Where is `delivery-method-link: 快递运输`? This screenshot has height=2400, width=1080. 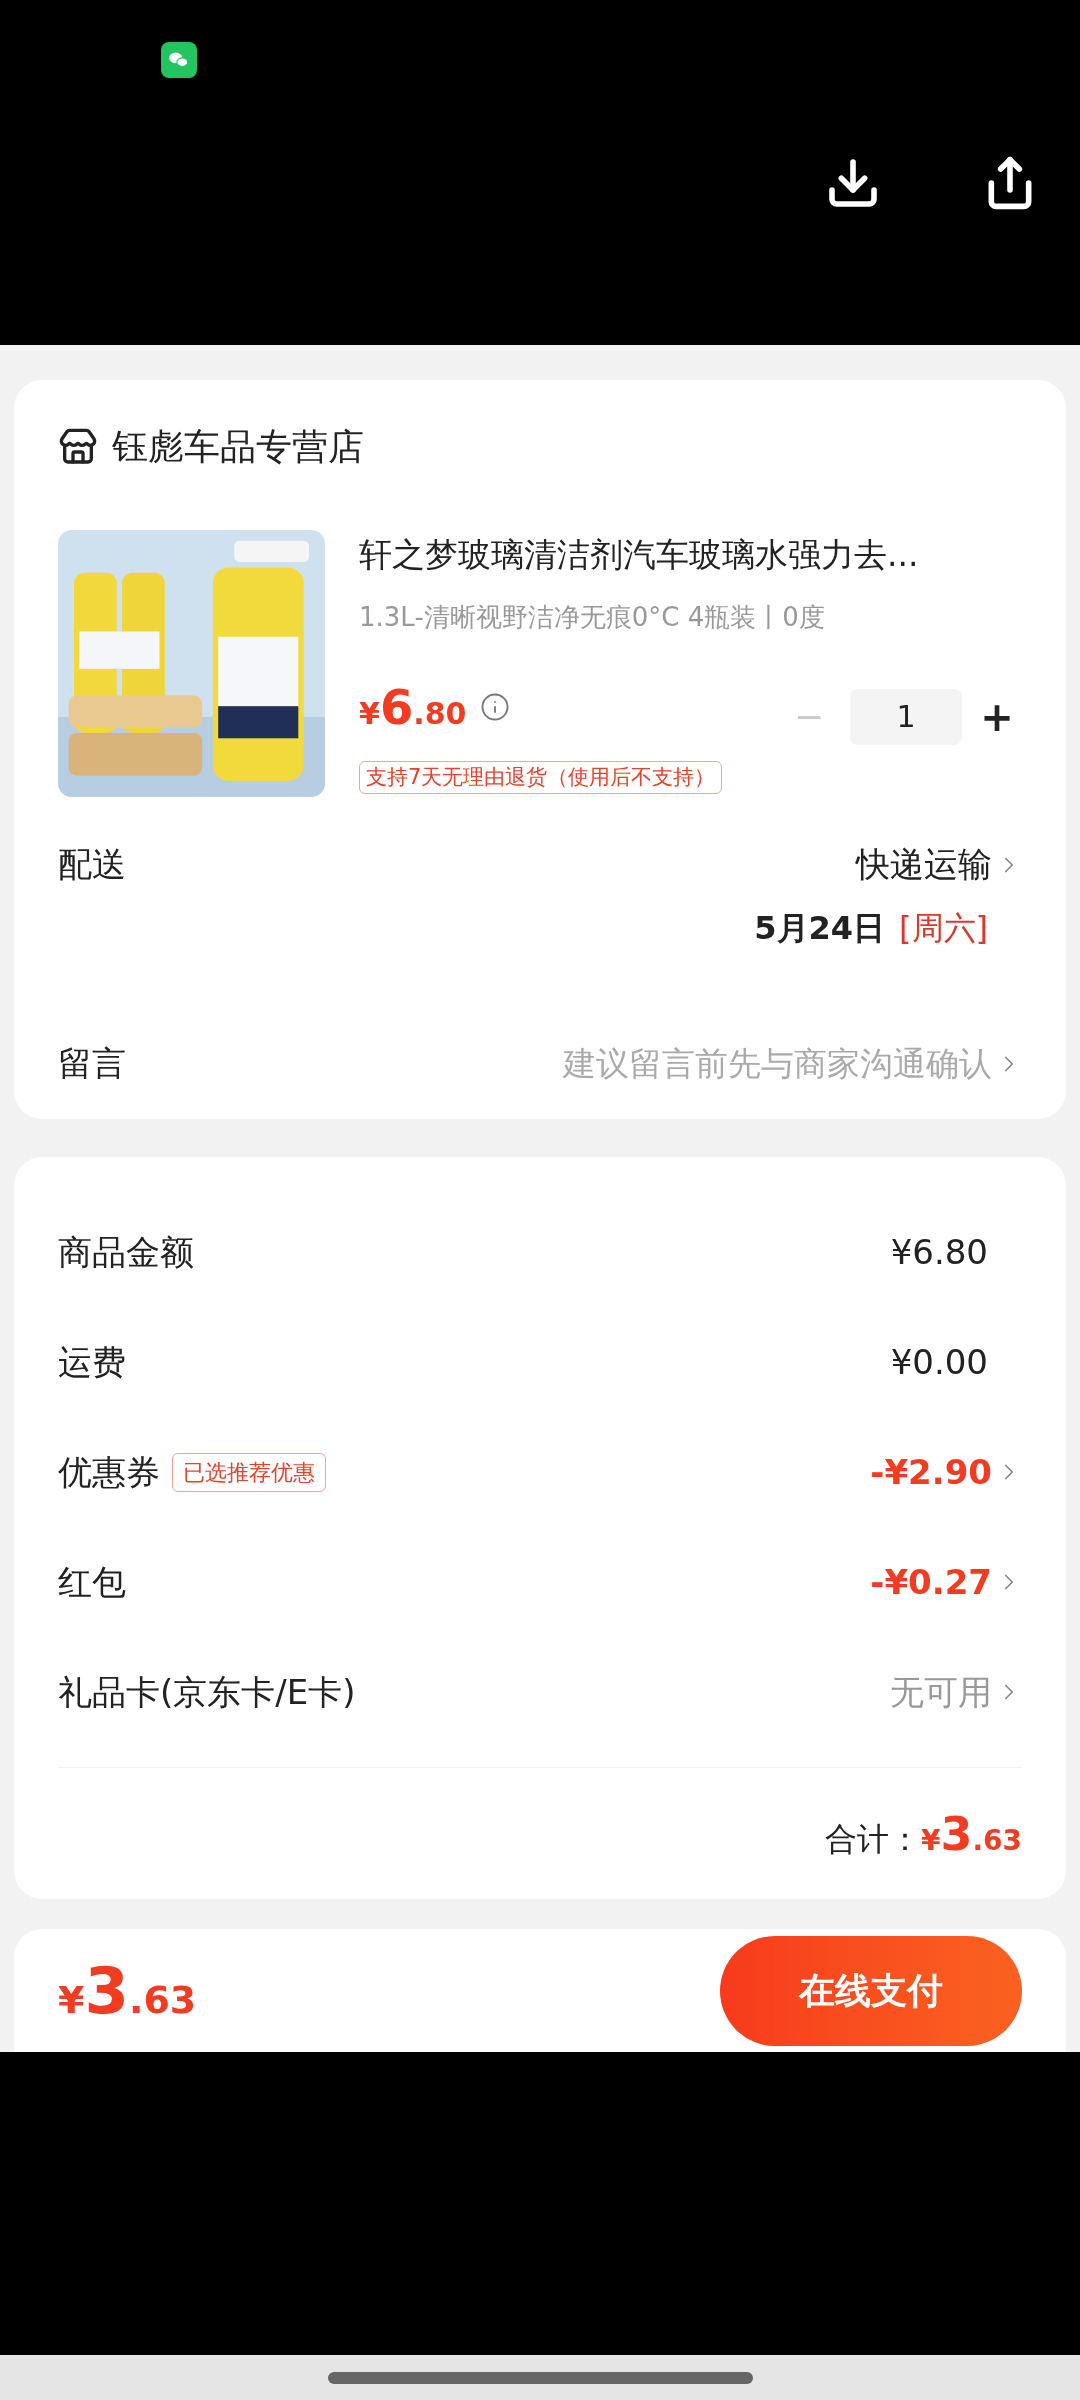
delivery-method-link: 快递运输 is located at coordinates (939, 864).